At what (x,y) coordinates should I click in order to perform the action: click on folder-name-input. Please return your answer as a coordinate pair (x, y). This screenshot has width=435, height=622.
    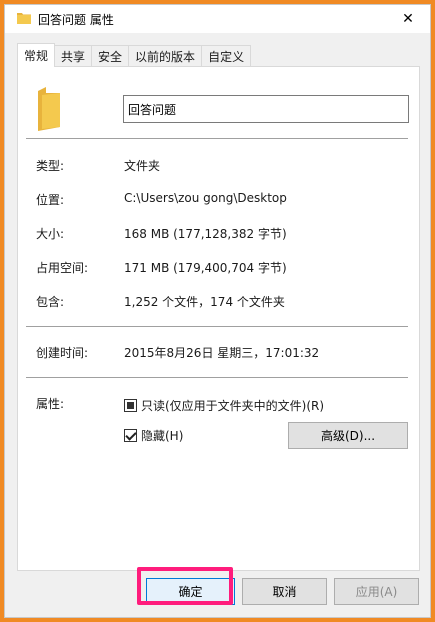
    Looking at the image, I should click on (266, 109).